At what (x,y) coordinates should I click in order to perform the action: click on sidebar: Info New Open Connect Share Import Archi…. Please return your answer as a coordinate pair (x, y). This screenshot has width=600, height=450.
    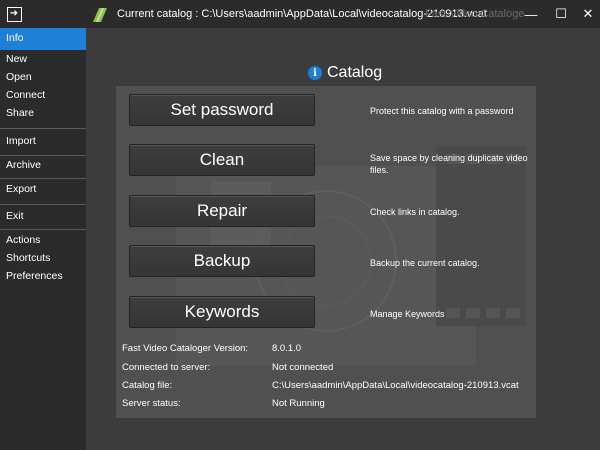
    Looking at the image, I should click on (43, 239).